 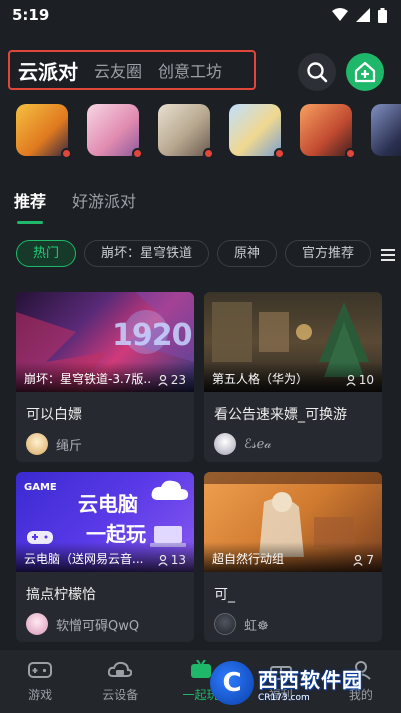 I want to click on cloud-icon, so click(x=170, y=490).